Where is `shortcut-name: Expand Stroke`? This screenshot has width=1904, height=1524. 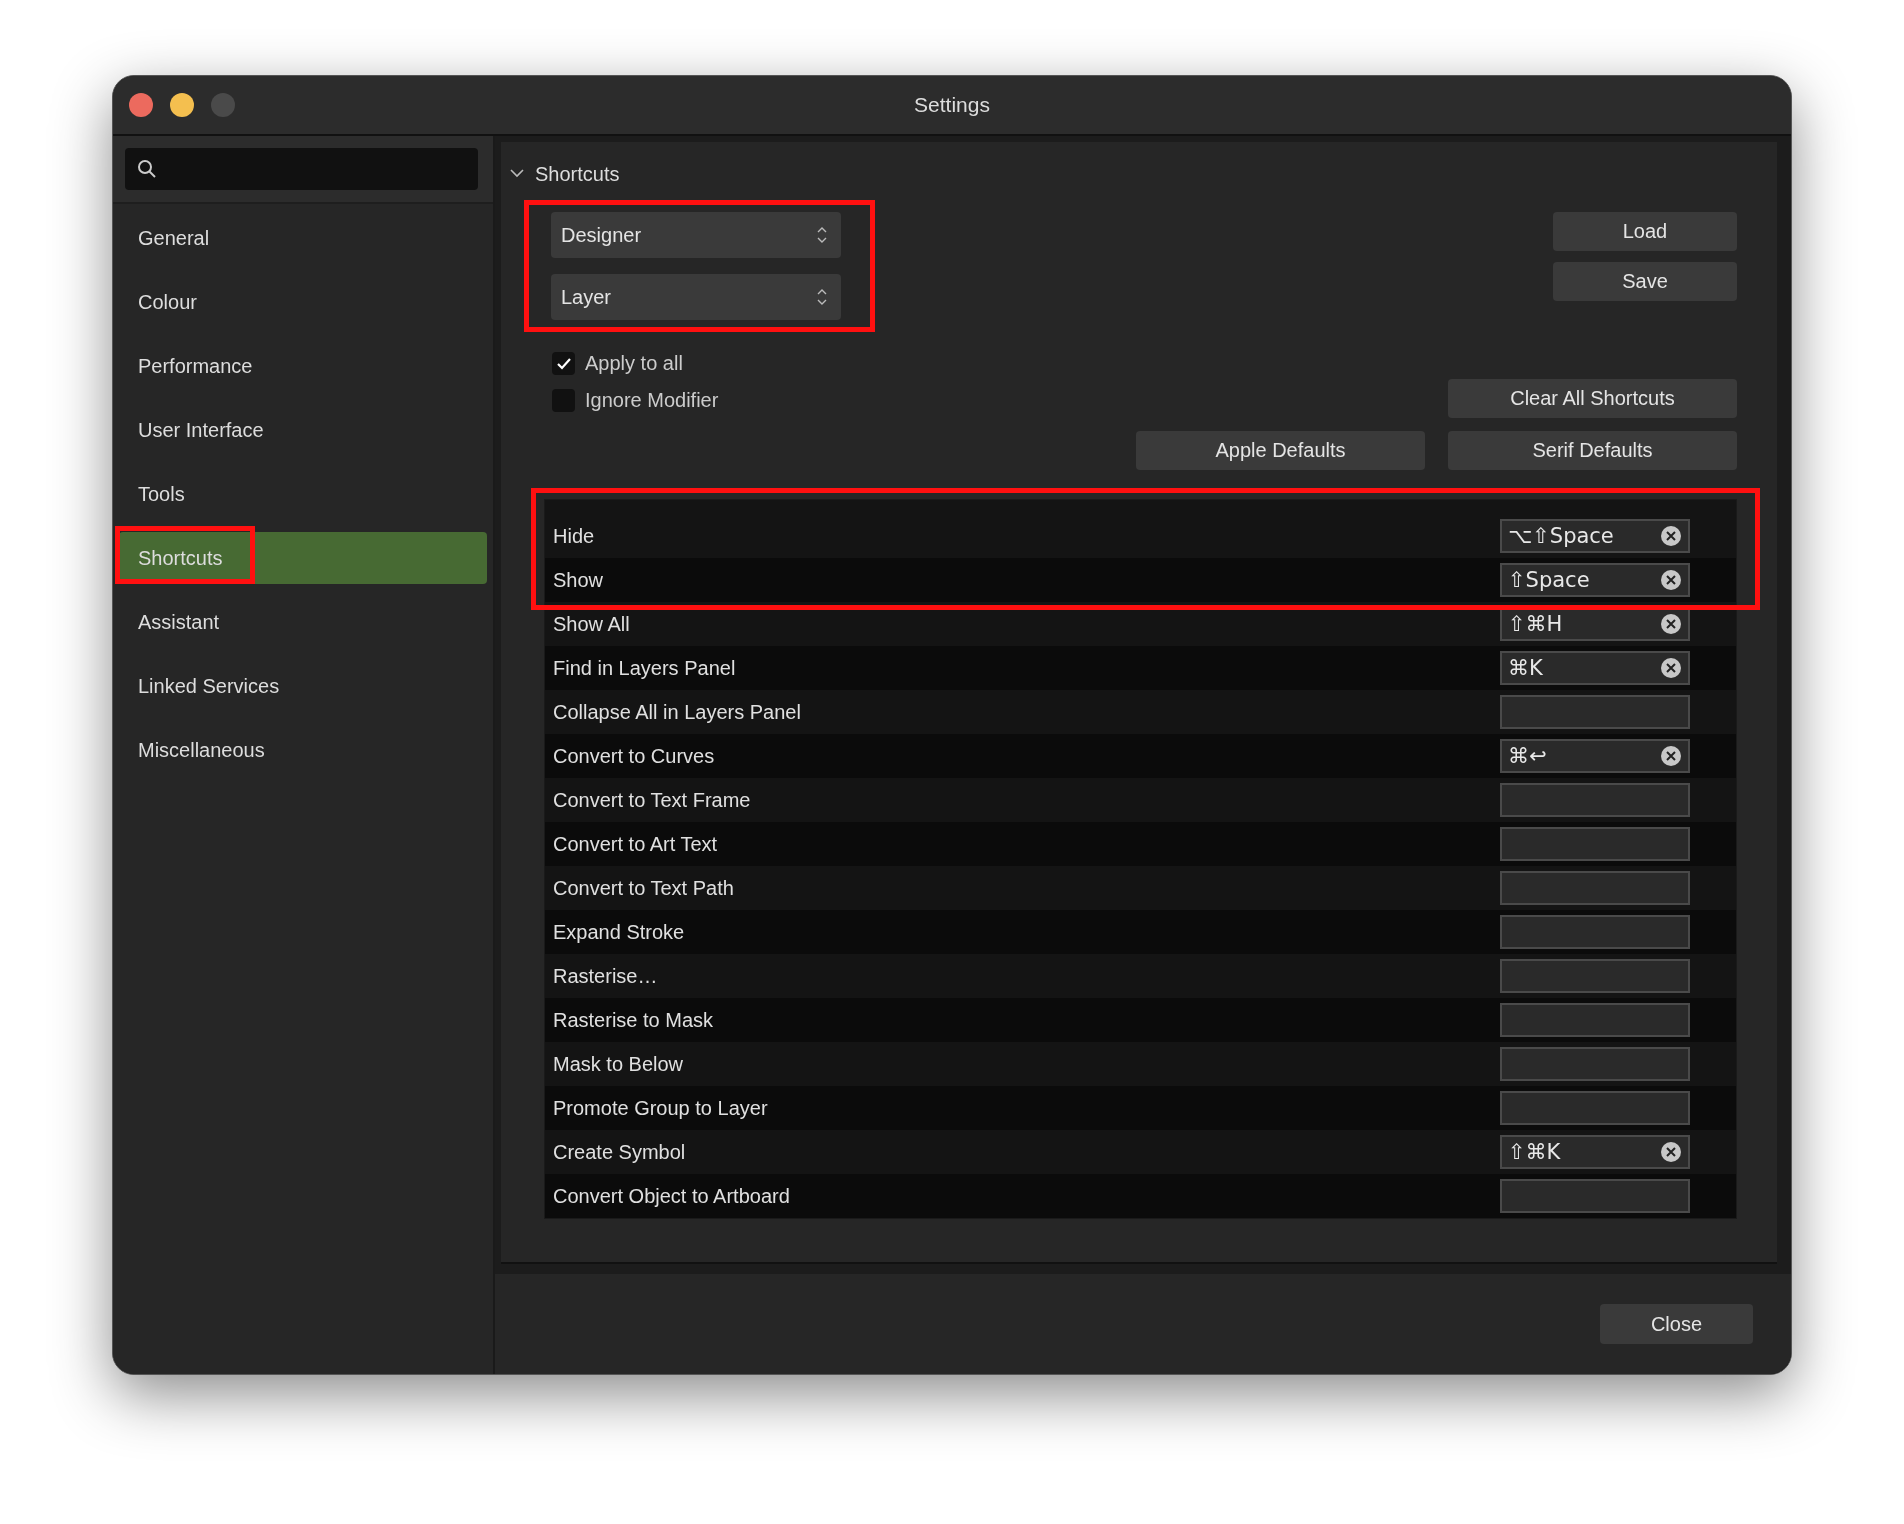
shortcut-name: Expand Stroke is located at coordinates (619, 932).